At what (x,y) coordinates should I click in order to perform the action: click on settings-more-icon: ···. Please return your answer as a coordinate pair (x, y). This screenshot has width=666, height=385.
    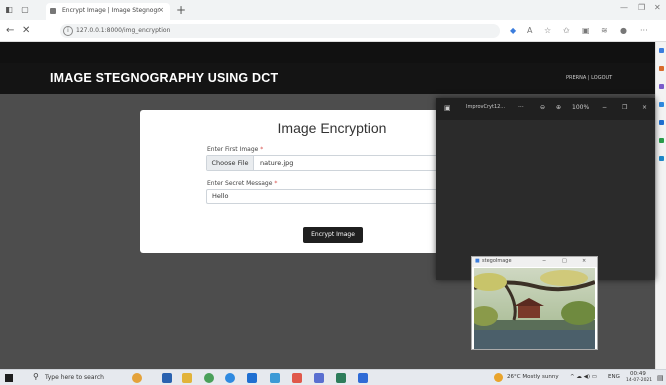
    Looking at the image, I should click on (644, 31).